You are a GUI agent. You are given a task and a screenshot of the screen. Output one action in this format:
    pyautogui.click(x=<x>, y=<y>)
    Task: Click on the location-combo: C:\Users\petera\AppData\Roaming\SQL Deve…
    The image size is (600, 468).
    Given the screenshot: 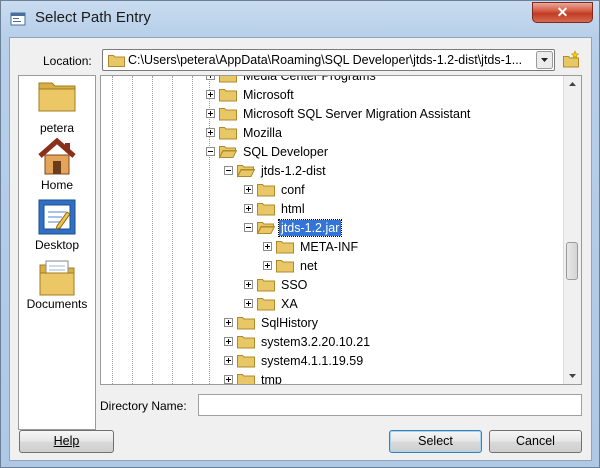 What is the action you would take?
    pyautogui.click(x=328, y=60)
    